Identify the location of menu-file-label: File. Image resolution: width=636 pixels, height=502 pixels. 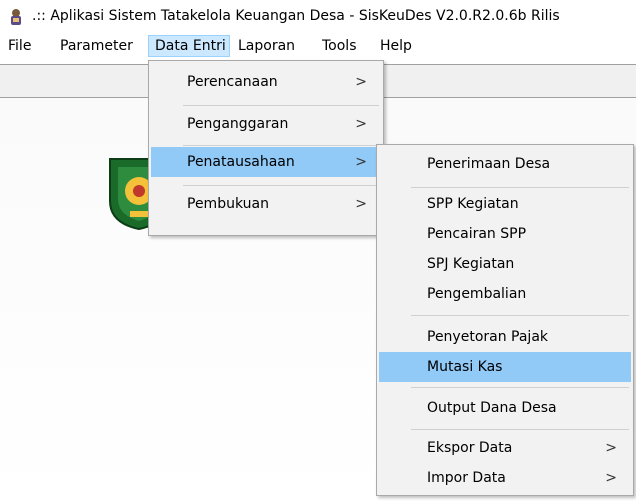
(20, 46).